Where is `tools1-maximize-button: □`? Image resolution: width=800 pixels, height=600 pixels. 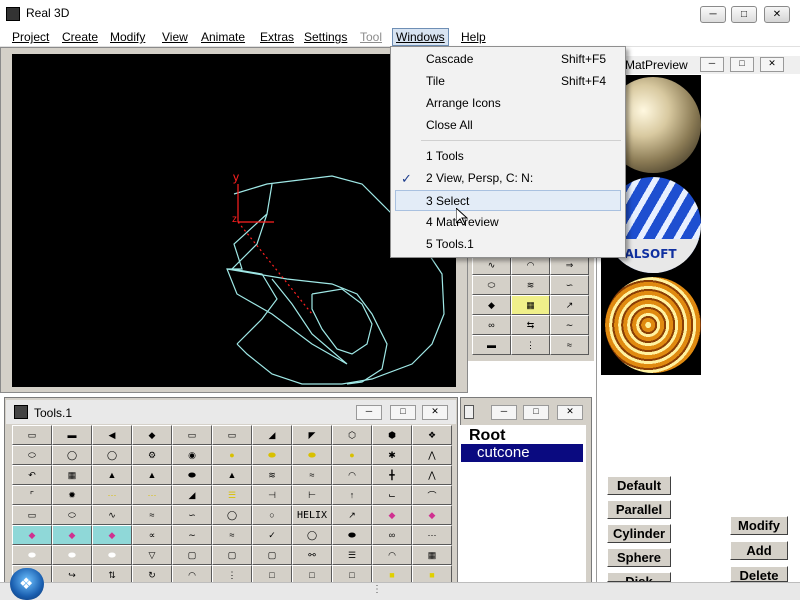
tools1-maximize-button: □ is located at coordinates (403, 412).